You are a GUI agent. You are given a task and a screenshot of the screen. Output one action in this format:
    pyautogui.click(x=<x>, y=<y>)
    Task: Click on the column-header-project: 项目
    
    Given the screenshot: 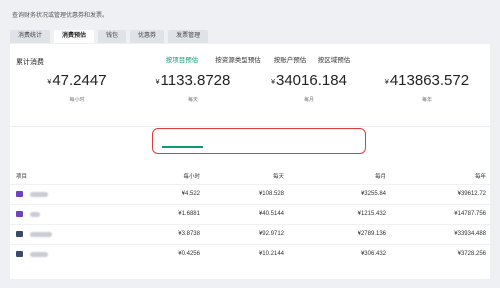 What is the action you would take?
    pyautogui.click(x=22, y=177)
    